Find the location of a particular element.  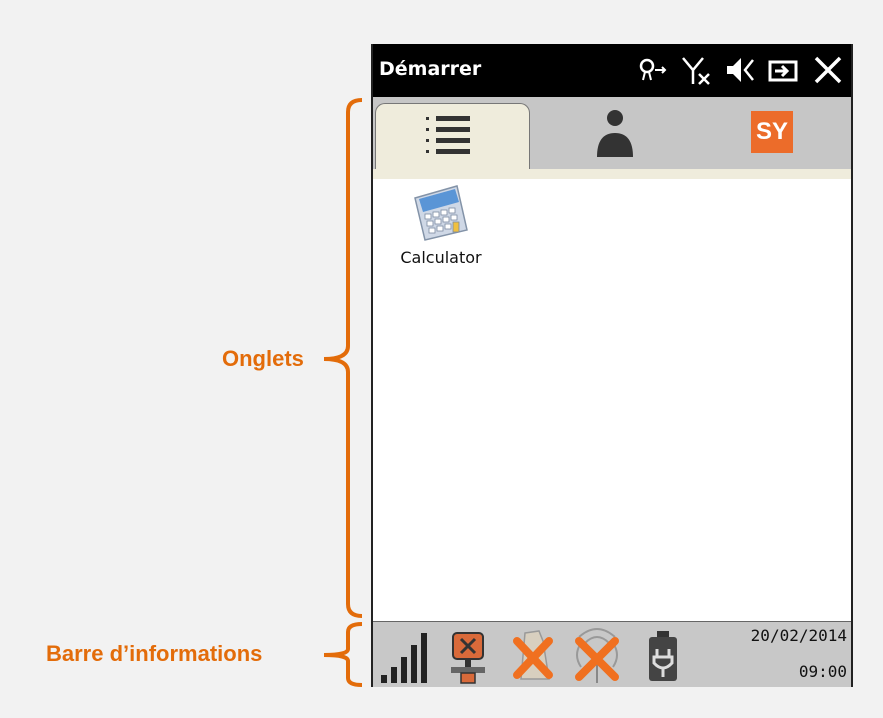

tab-content-separator is located at coordinates (612, 174).